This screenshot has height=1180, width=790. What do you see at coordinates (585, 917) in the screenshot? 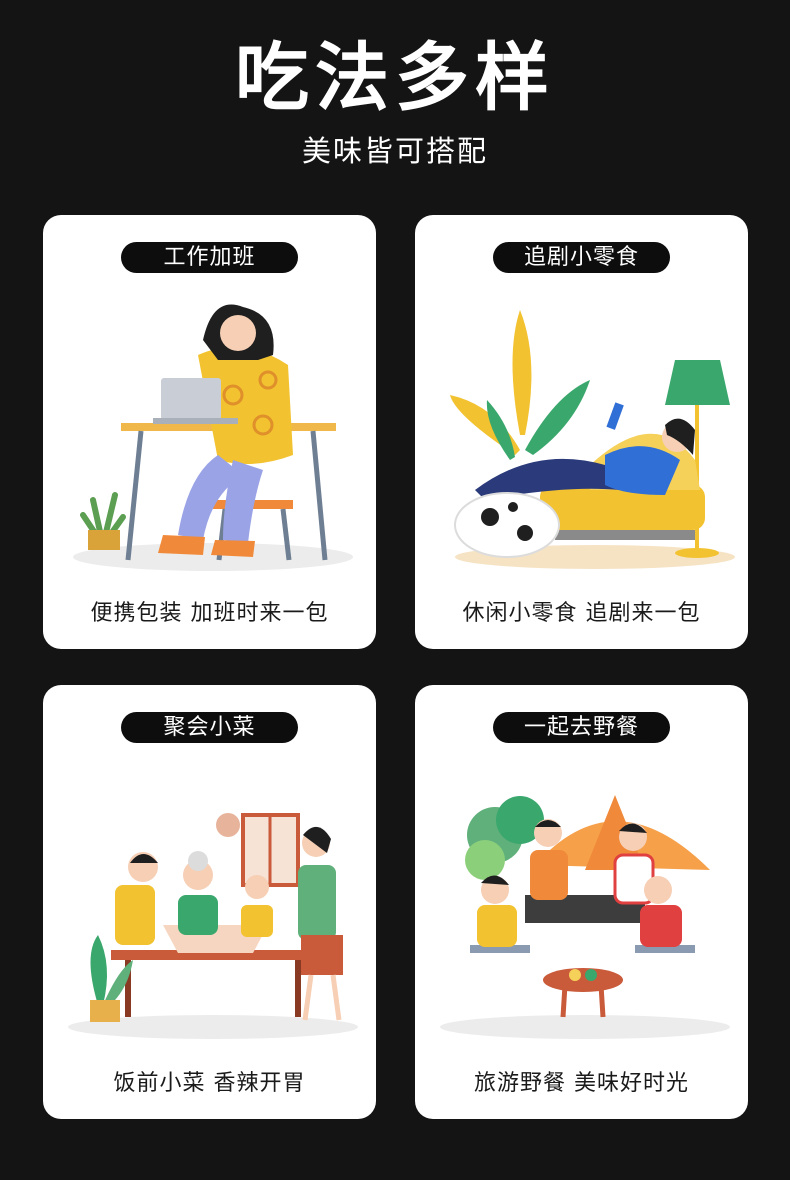
I see `picnic-friends-illustration` at bounding box center [585, 917].